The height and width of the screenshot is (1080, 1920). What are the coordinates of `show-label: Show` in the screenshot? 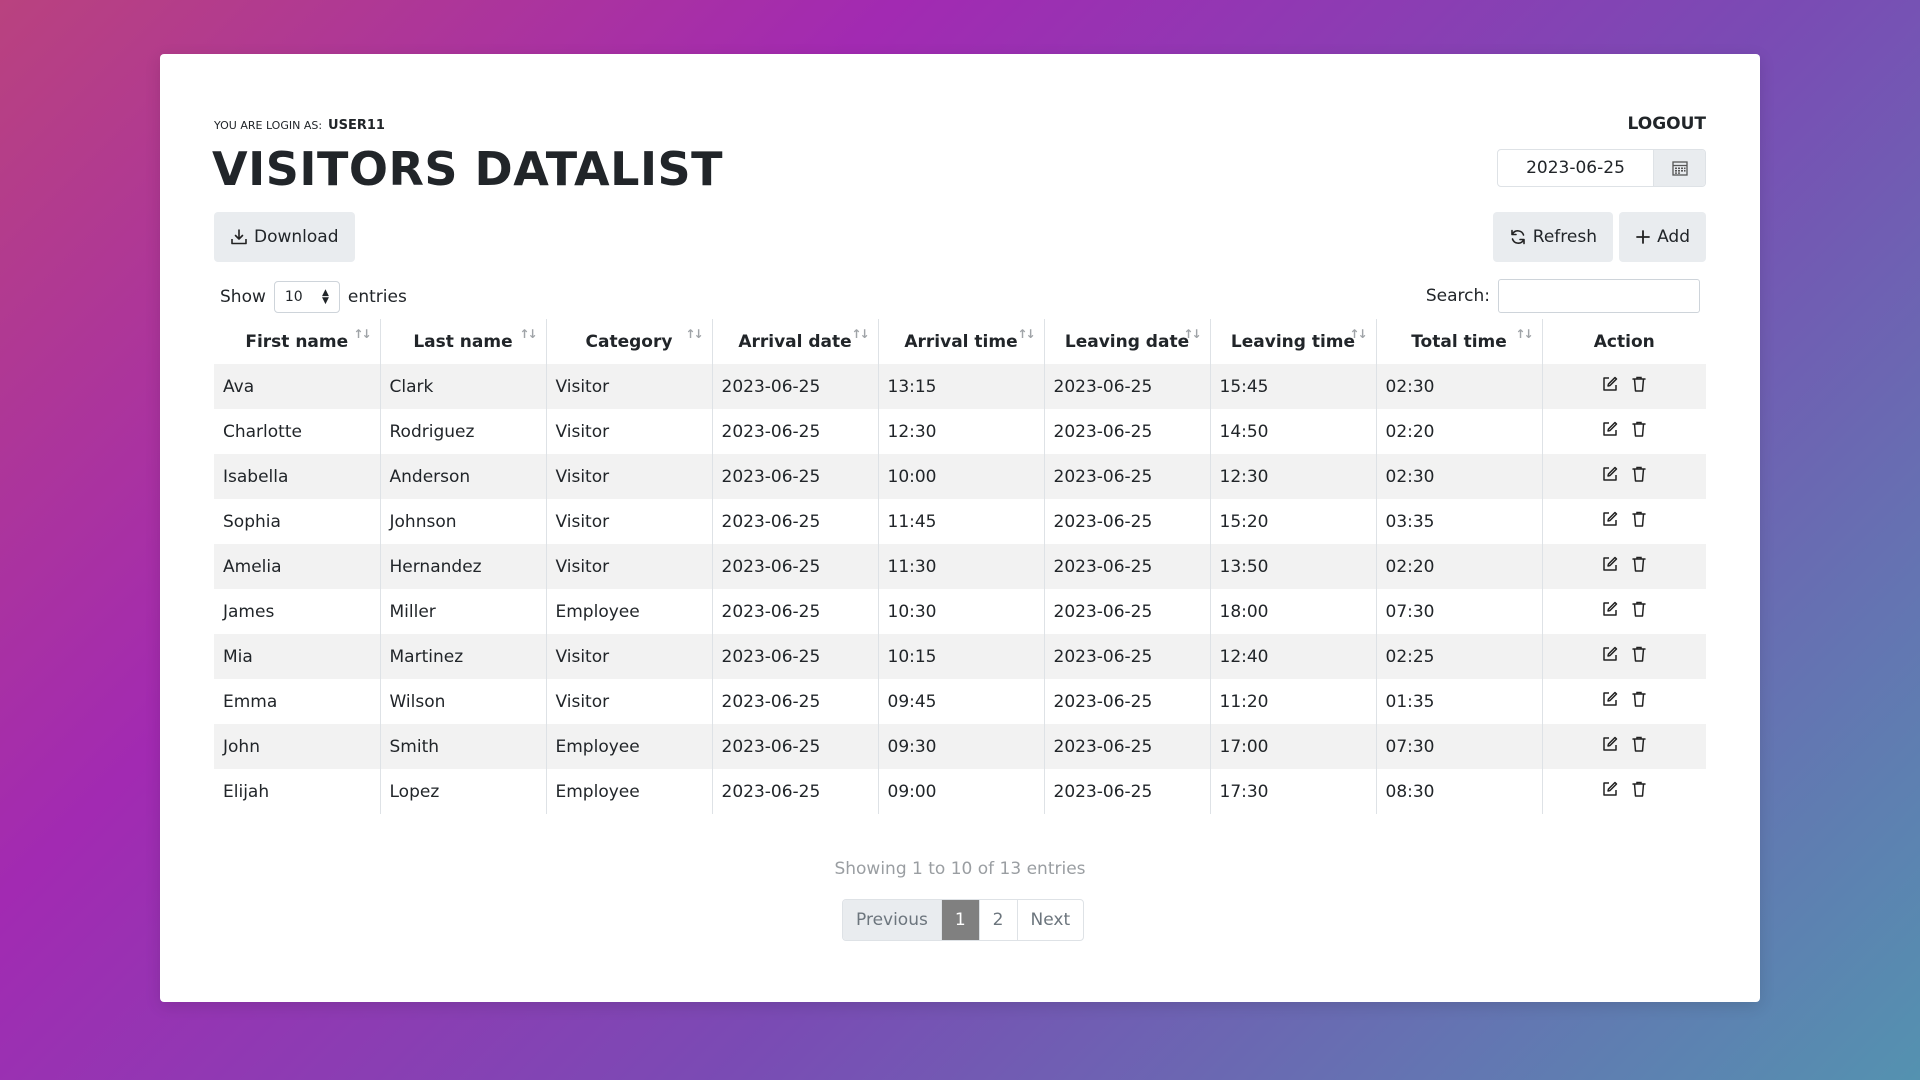 It's located at (243, 297).